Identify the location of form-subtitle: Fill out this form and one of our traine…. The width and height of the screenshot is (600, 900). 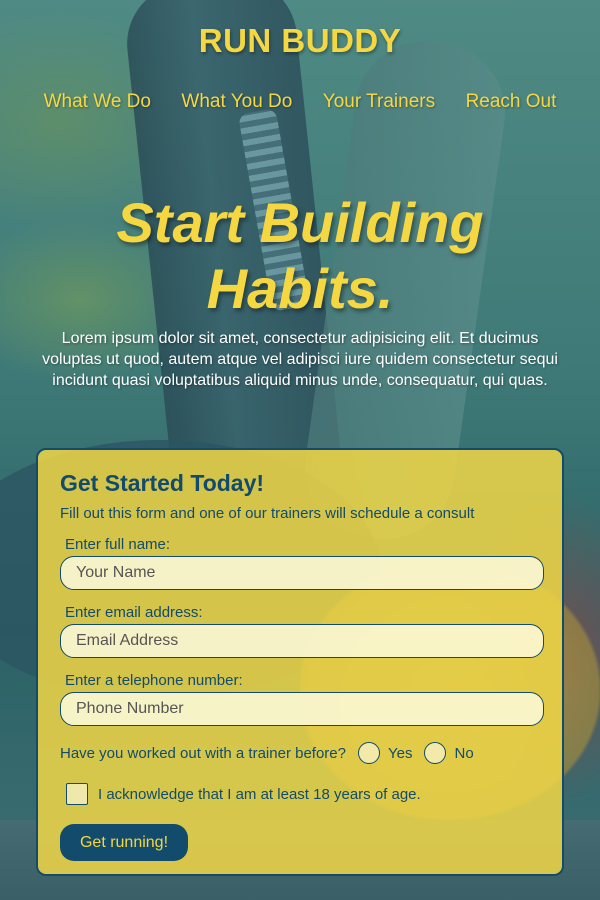
(267, 513).